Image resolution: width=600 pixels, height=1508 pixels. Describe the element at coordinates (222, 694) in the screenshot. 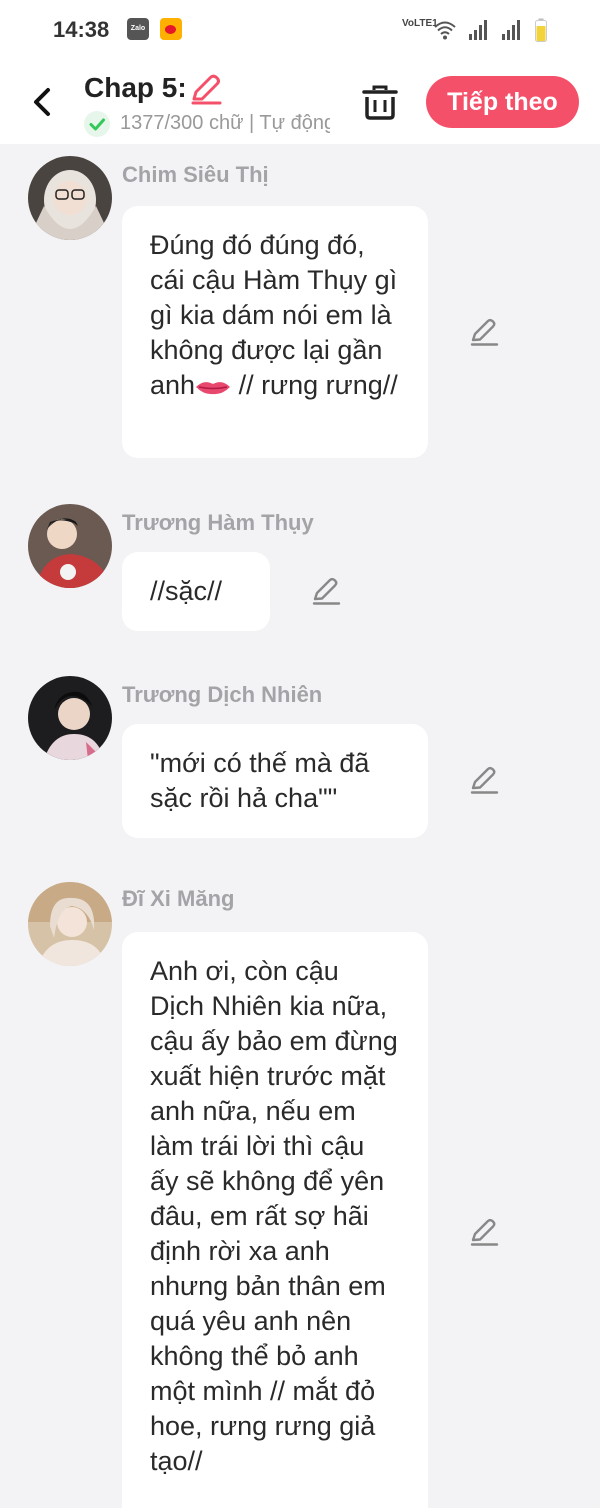

I see `sender-name: Trương Dịch Nhiên` at that location.